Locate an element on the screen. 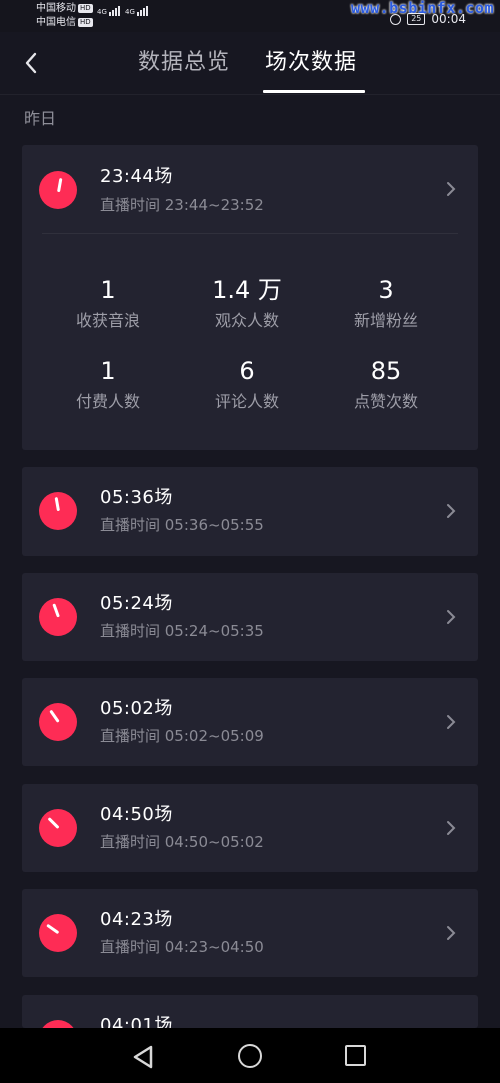 The height and width of the screenshot is (1083, 500). session-title: 04:01场 is located at coordinates (136, 1021).